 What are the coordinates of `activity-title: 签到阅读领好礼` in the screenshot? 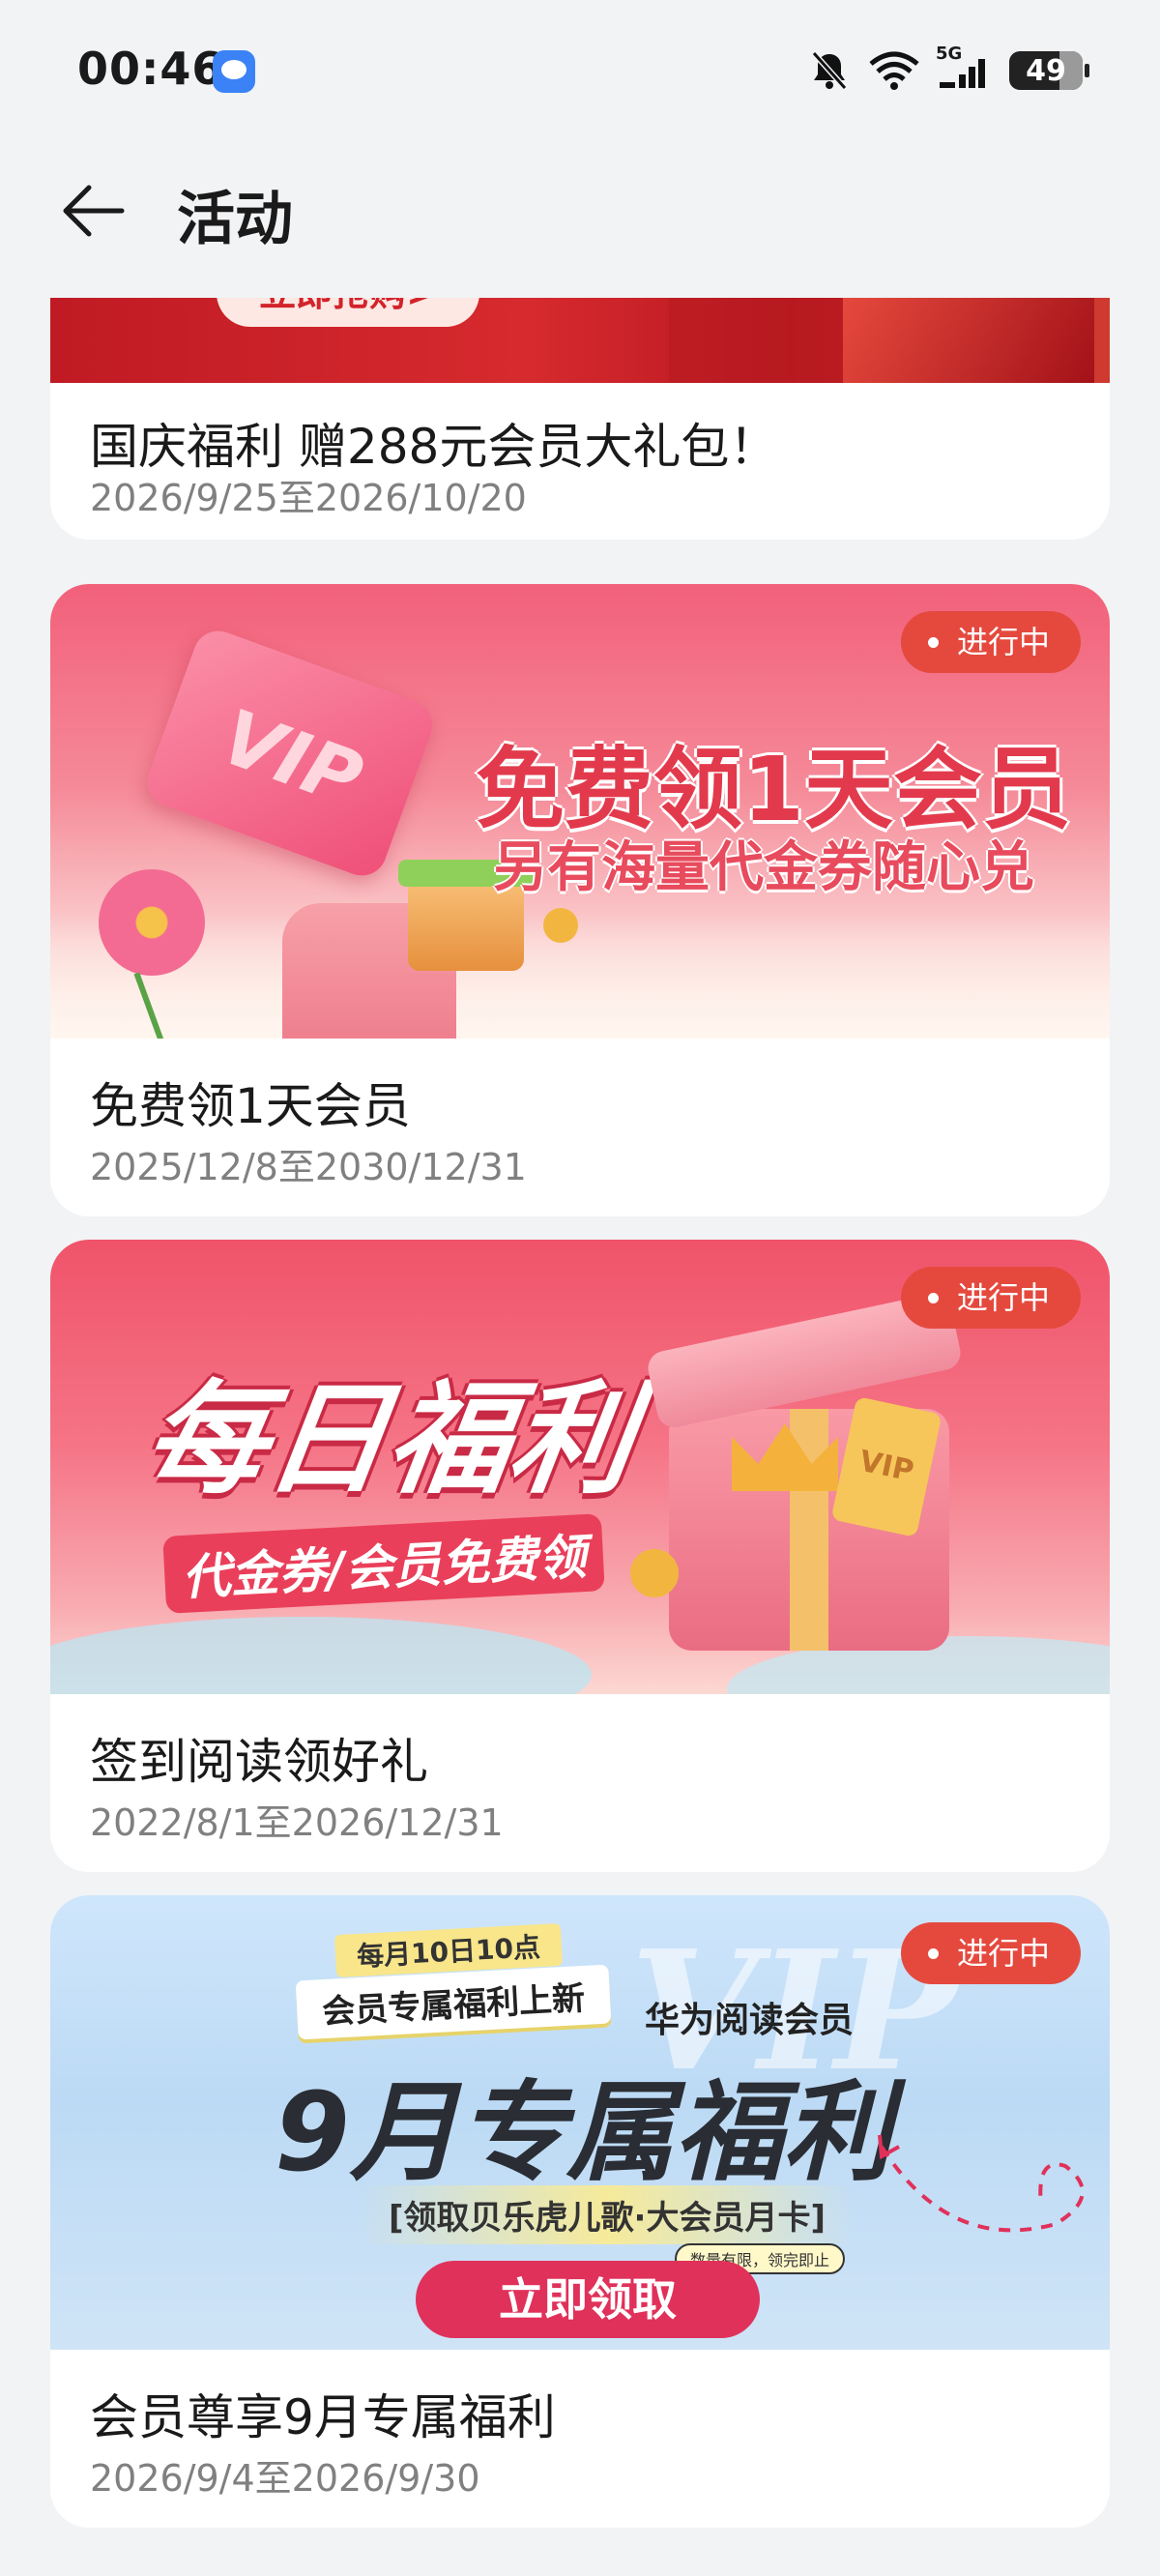 It's located at (259, 1762).